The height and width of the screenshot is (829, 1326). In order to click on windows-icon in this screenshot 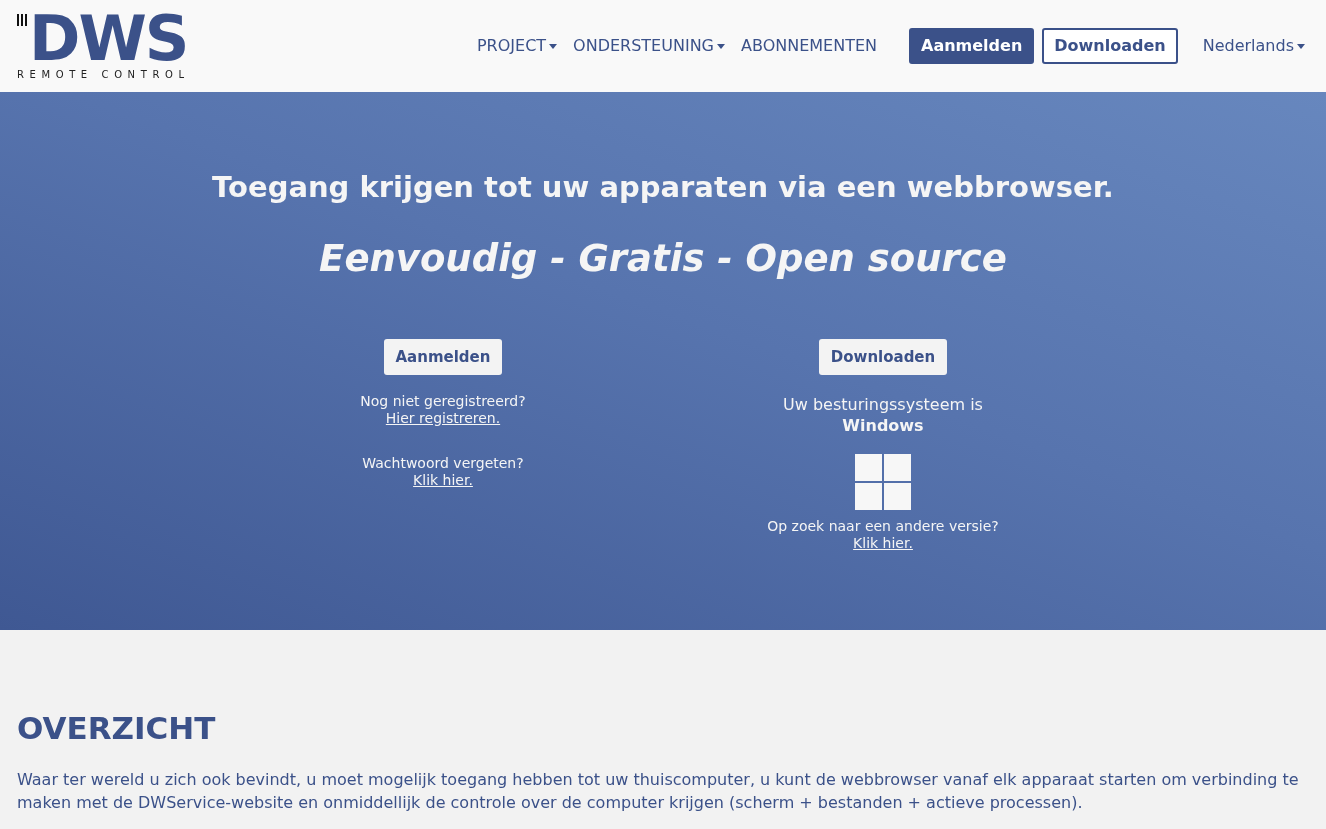, I will do `click(883, 482)`.